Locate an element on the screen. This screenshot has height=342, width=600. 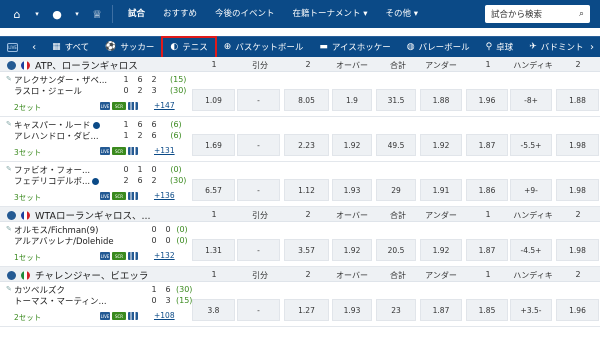
more-bets-link: +108 is located at coordinates (164, 315).